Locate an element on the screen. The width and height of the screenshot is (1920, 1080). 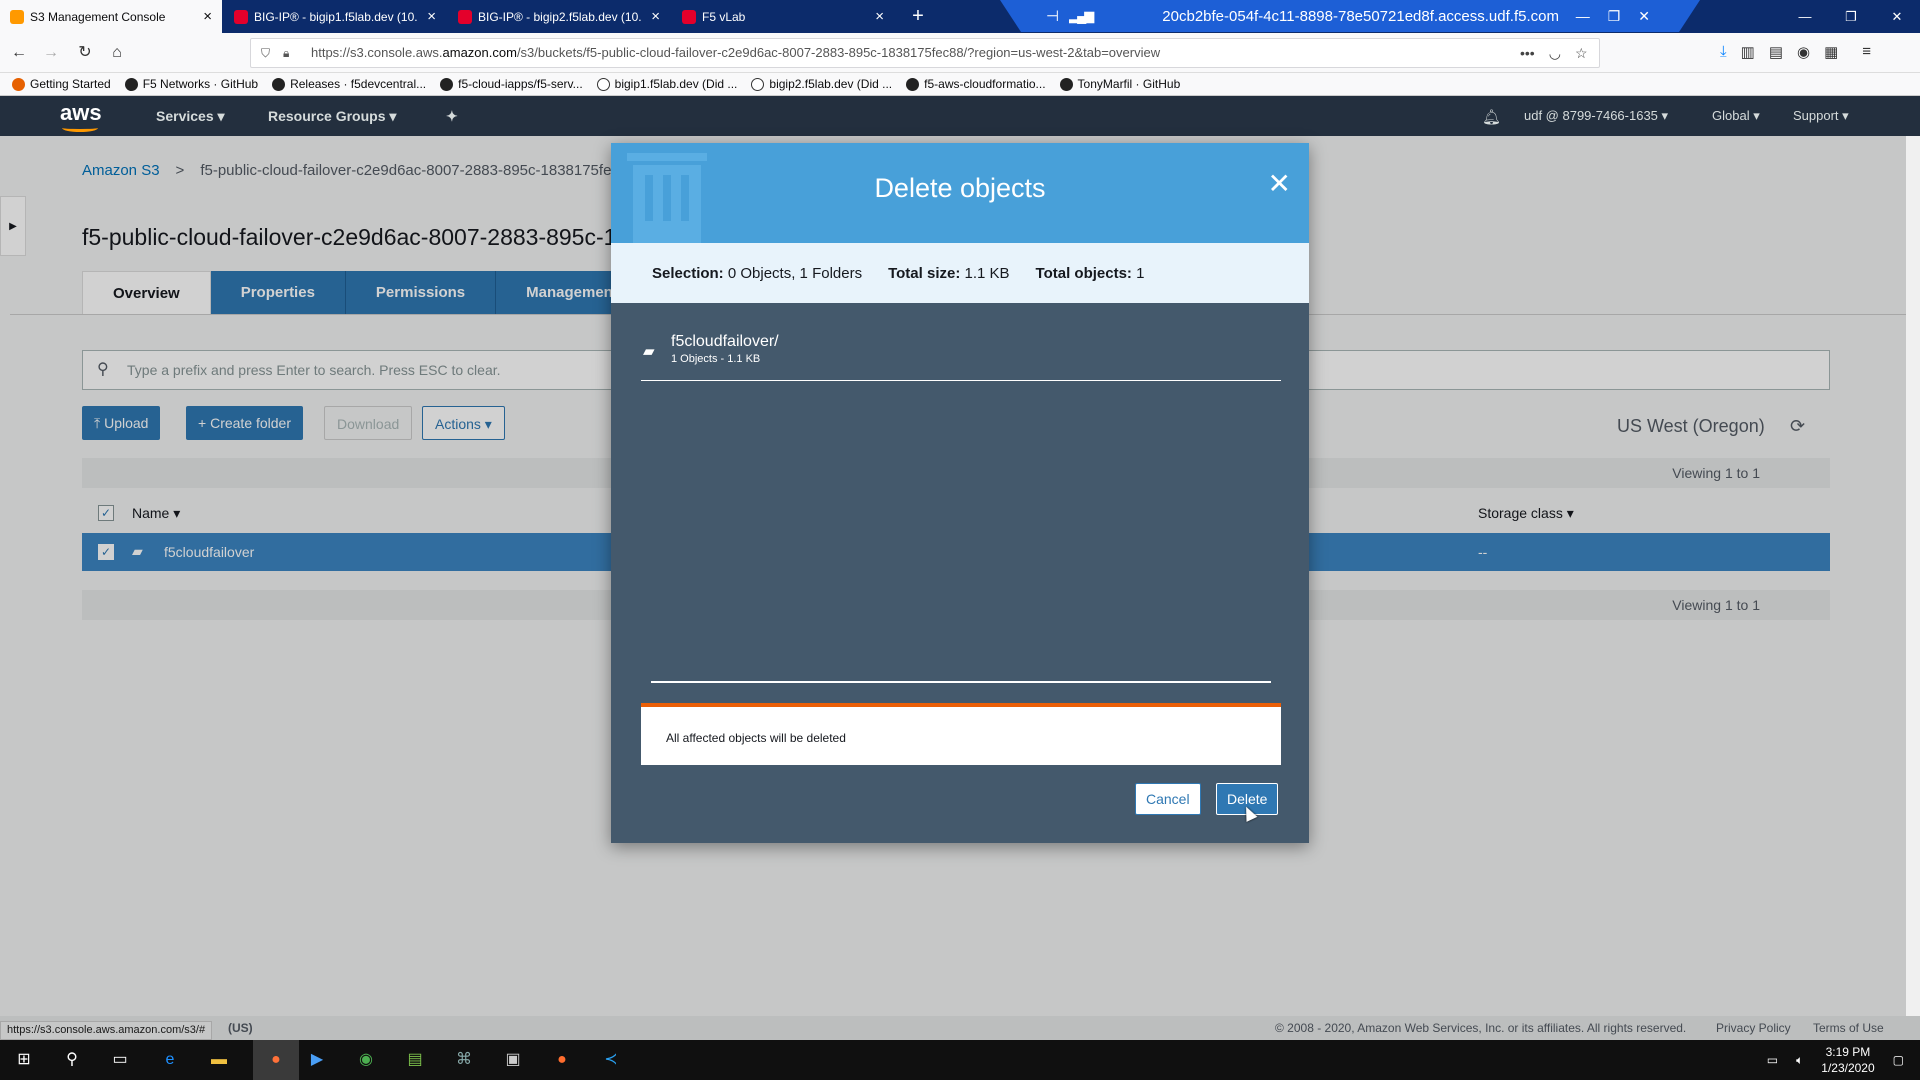
pocket-icon: ◡ is located at coordinates (1555, 53).